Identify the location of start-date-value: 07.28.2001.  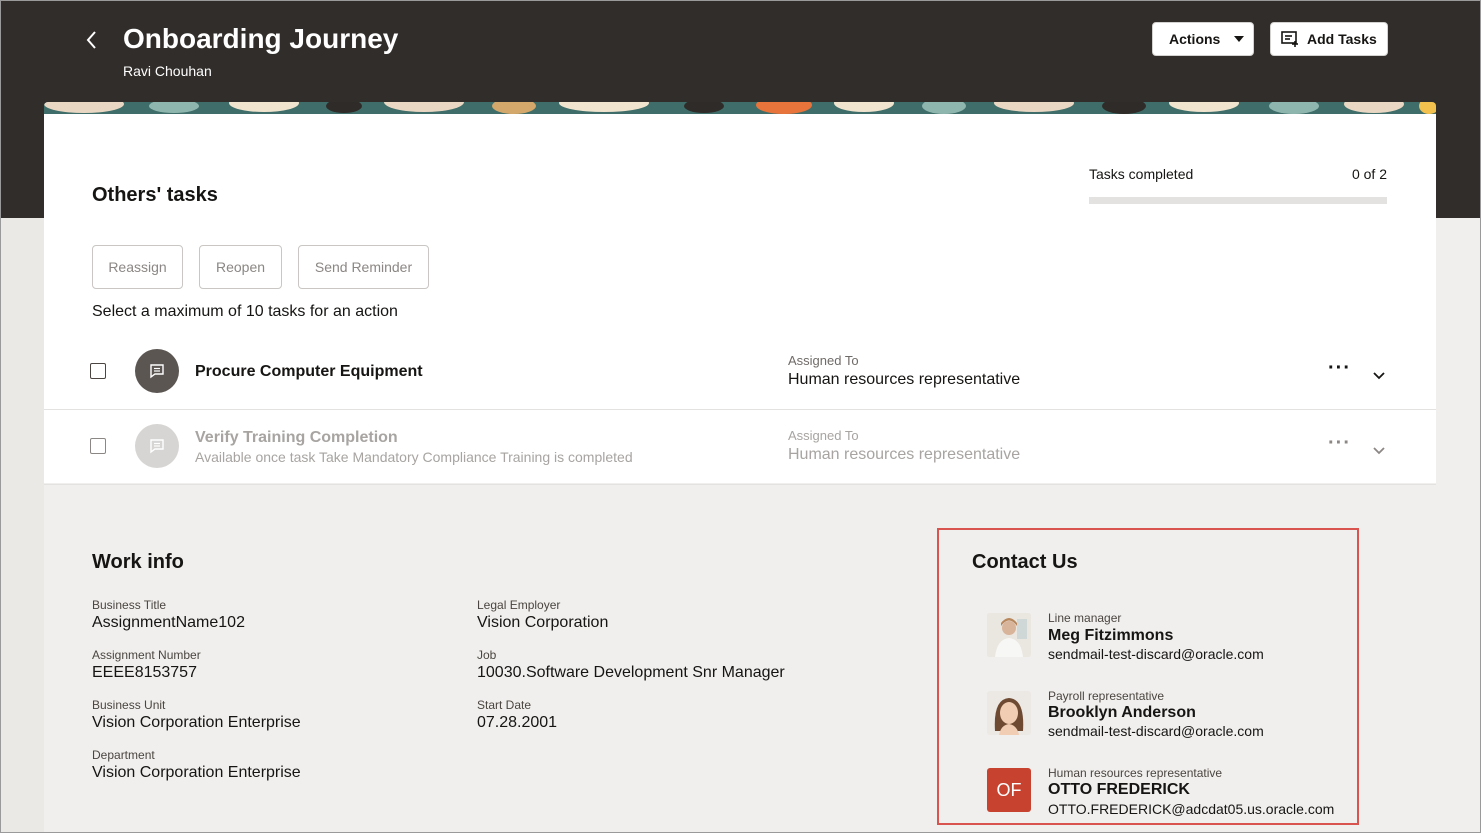
(517, 722).